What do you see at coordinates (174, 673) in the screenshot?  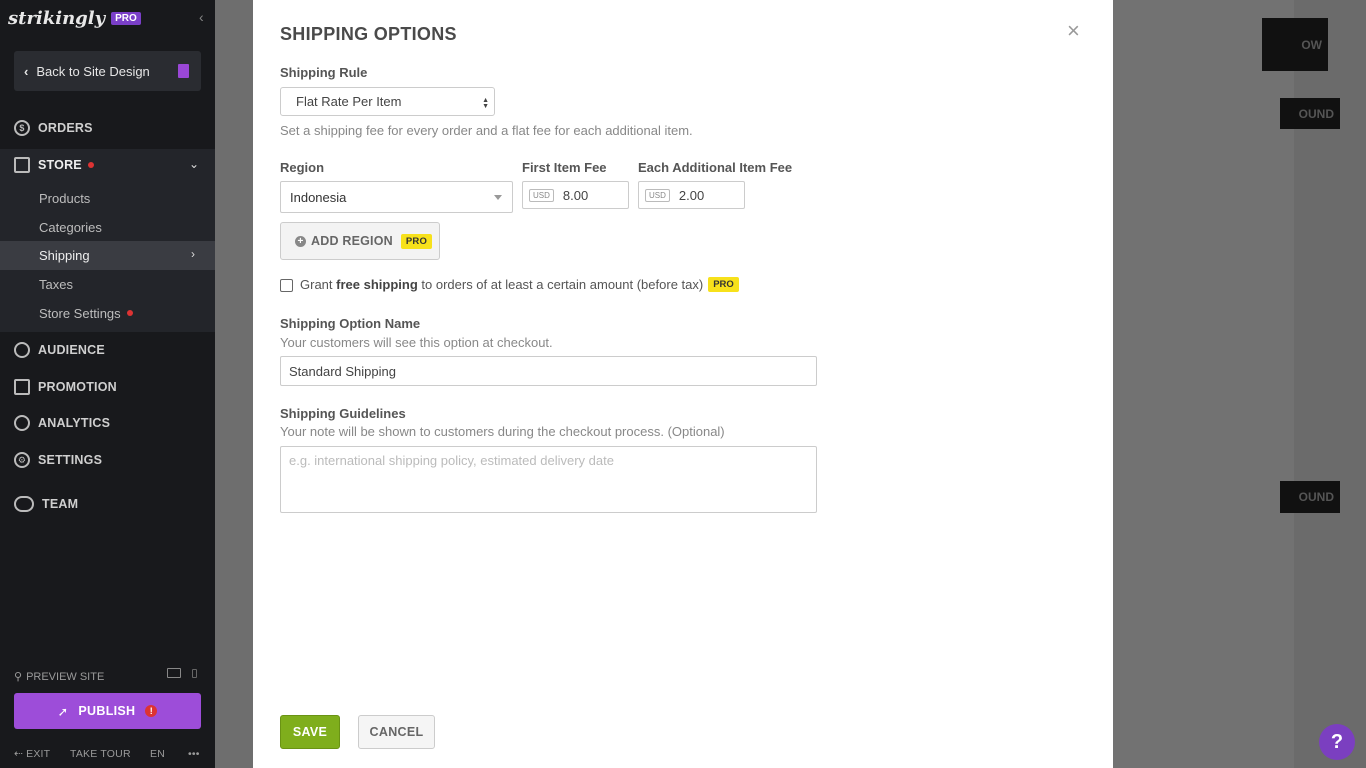 I see `desktop-icon` at bounding box center [174, 673].